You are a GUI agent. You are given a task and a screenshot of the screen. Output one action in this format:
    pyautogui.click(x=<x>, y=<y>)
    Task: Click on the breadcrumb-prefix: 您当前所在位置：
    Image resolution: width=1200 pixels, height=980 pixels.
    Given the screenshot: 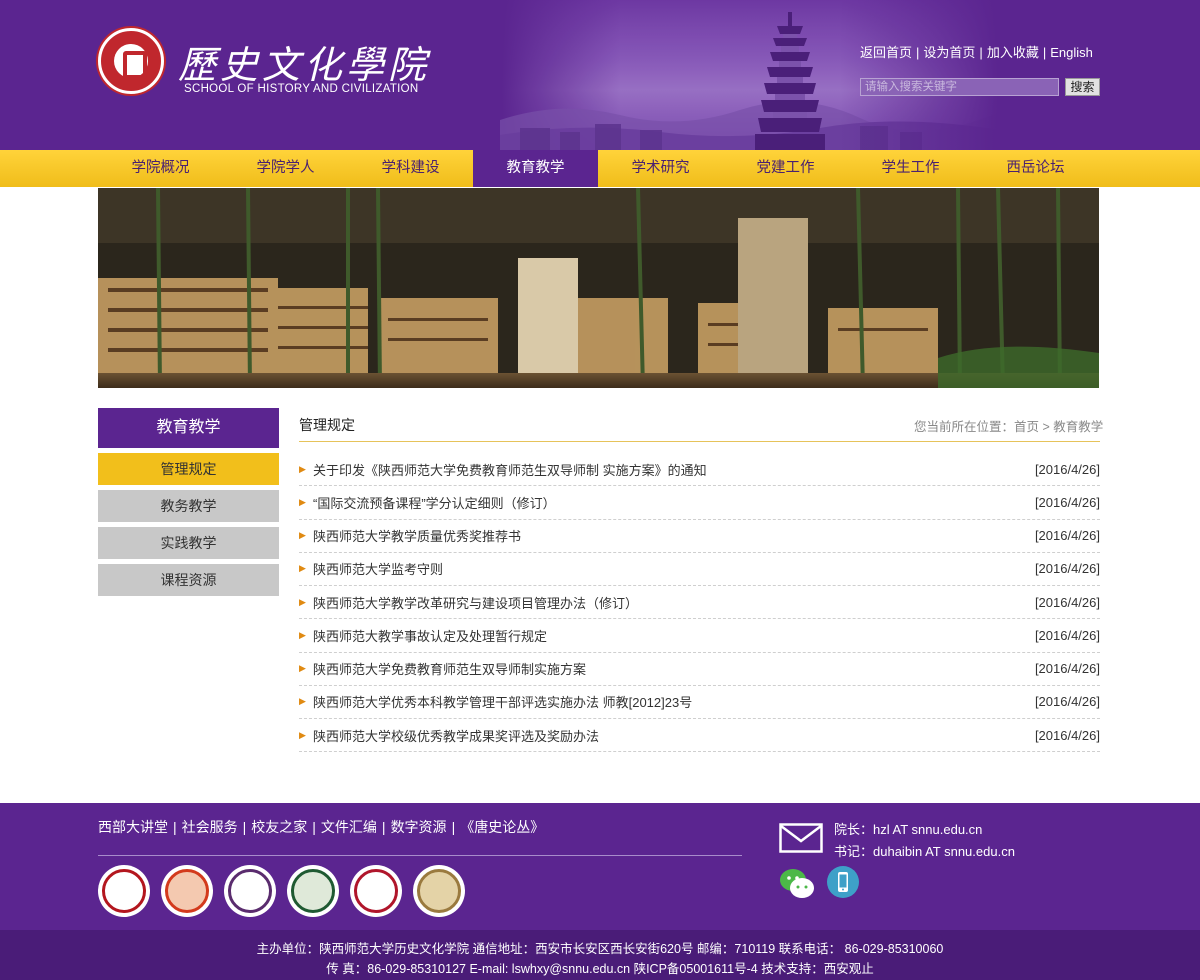 What is the action you would take?
    pyautogui.click(x=964, y=427)
    